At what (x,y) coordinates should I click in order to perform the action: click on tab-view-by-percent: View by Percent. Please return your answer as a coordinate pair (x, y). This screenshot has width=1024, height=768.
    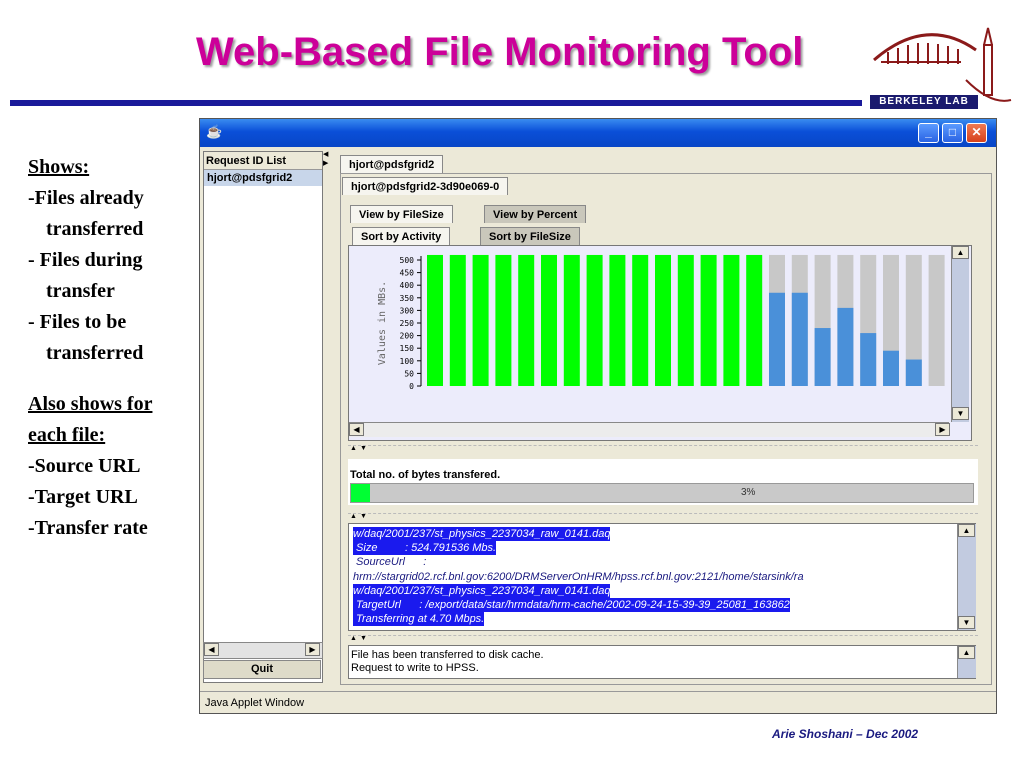
    Looking at the image, I should click on (535, 214).